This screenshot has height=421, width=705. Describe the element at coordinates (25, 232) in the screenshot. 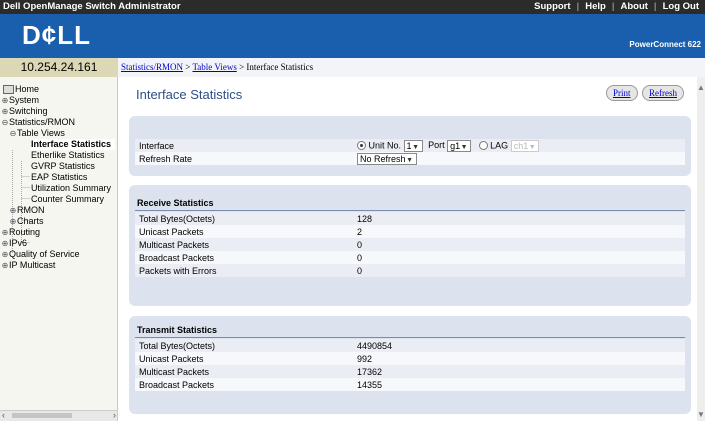

I see `sidebar-item-label: Routing` at that location.